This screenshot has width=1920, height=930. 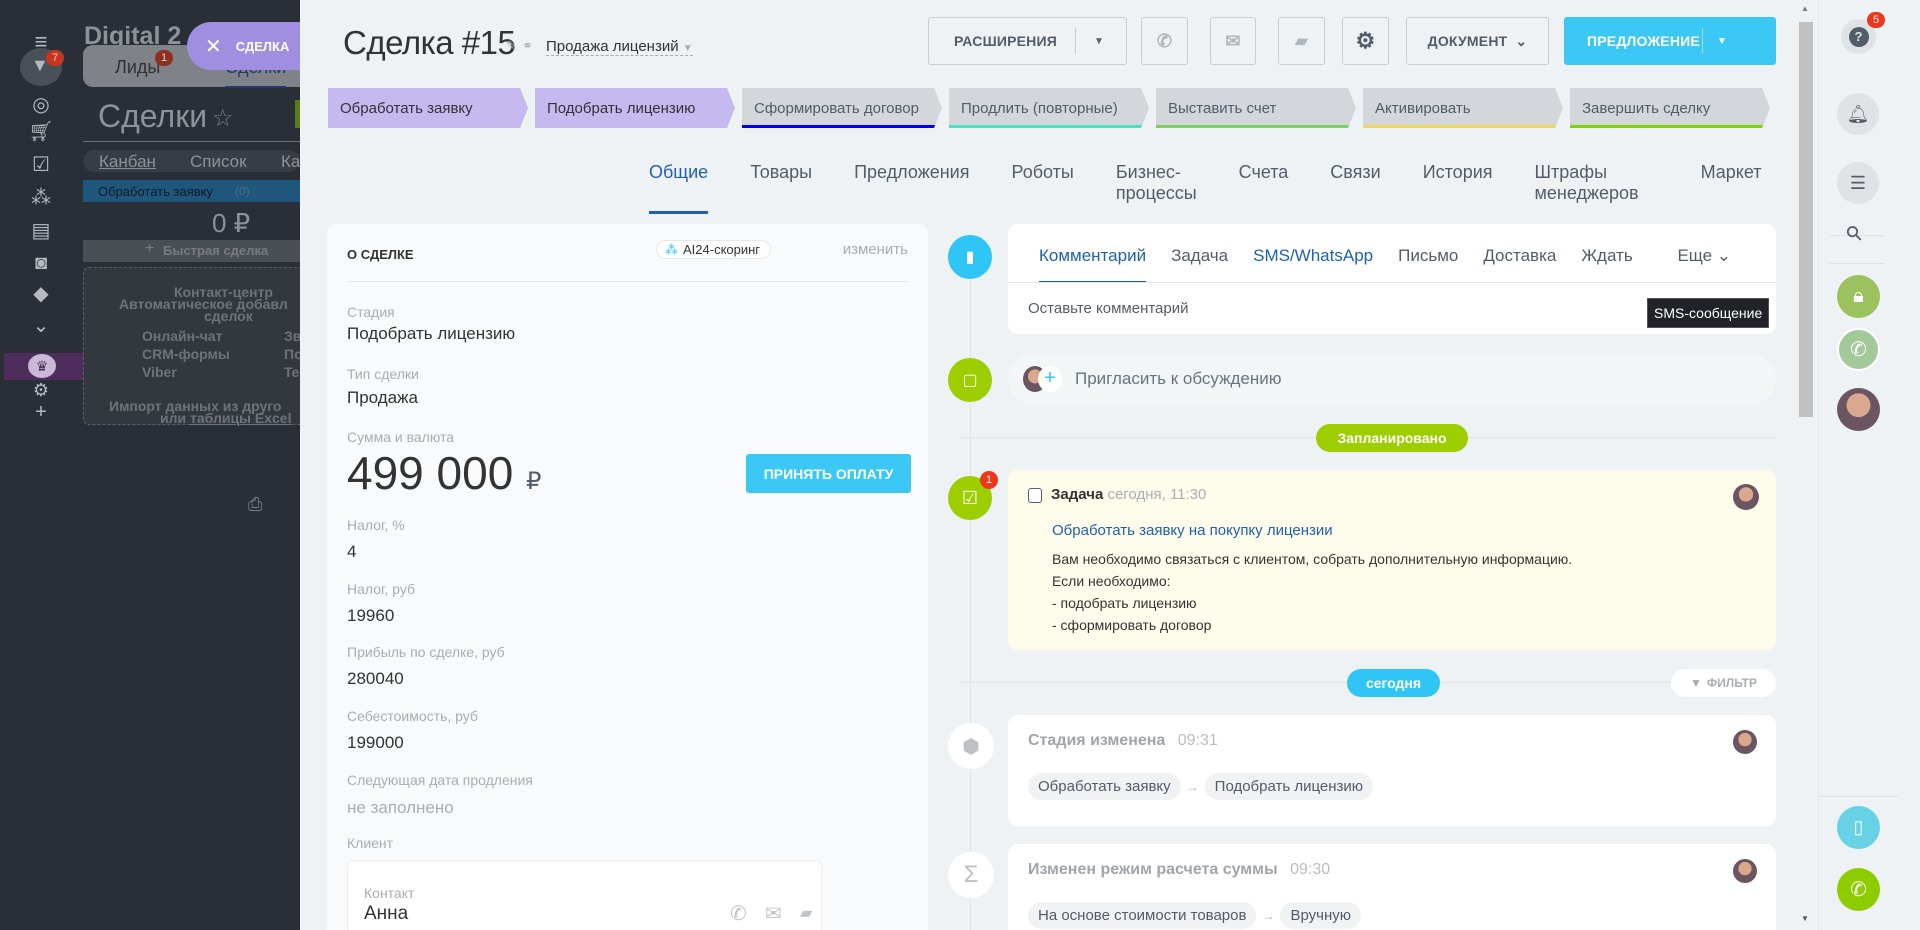 I want to click on mobile-app-button: ▯, so click(x=1858, y=827).